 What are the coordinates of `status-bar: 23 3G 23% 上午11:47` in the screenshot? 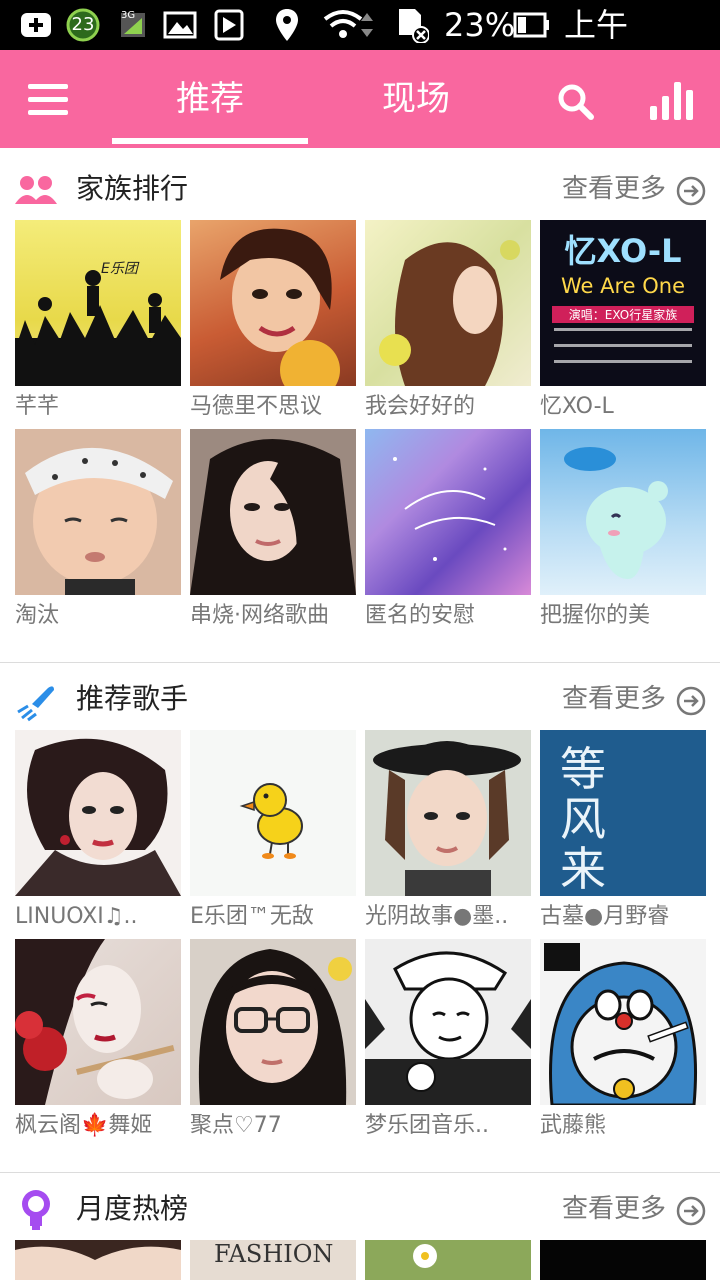 It's located at (360, 41).